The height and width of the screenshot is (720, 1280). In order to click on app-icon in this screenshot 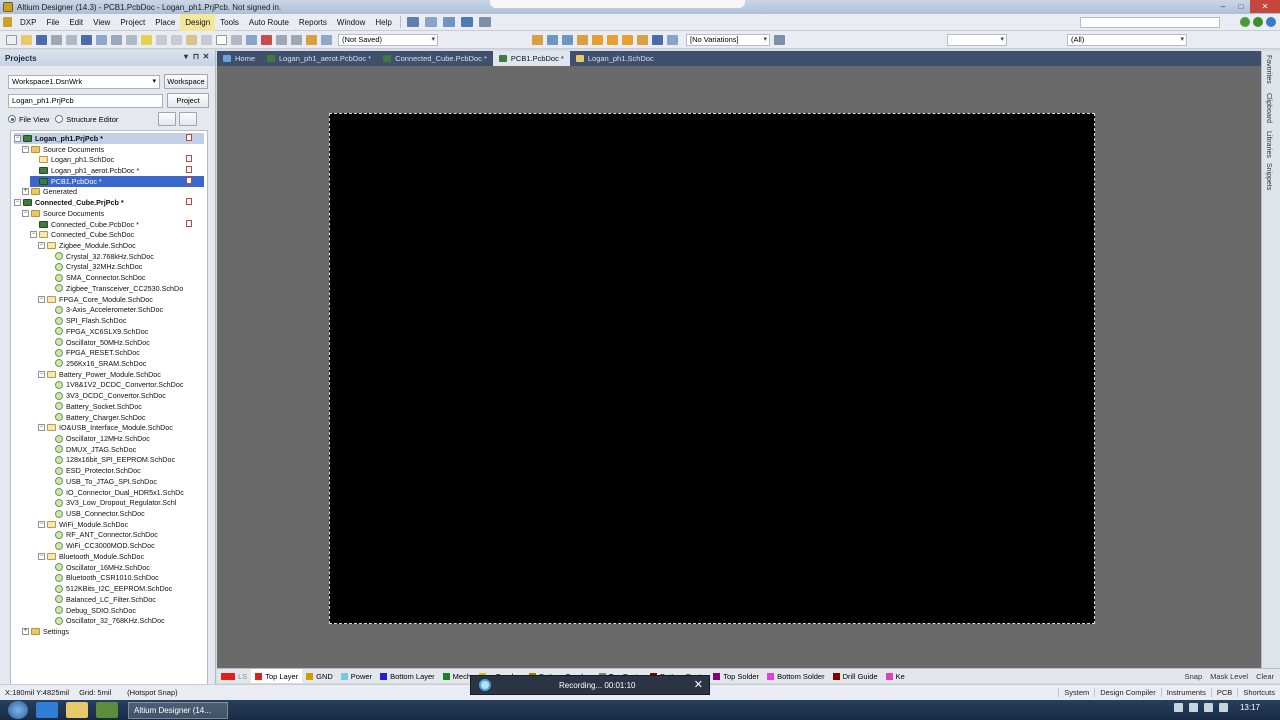, I will do `click(107, 710)`.